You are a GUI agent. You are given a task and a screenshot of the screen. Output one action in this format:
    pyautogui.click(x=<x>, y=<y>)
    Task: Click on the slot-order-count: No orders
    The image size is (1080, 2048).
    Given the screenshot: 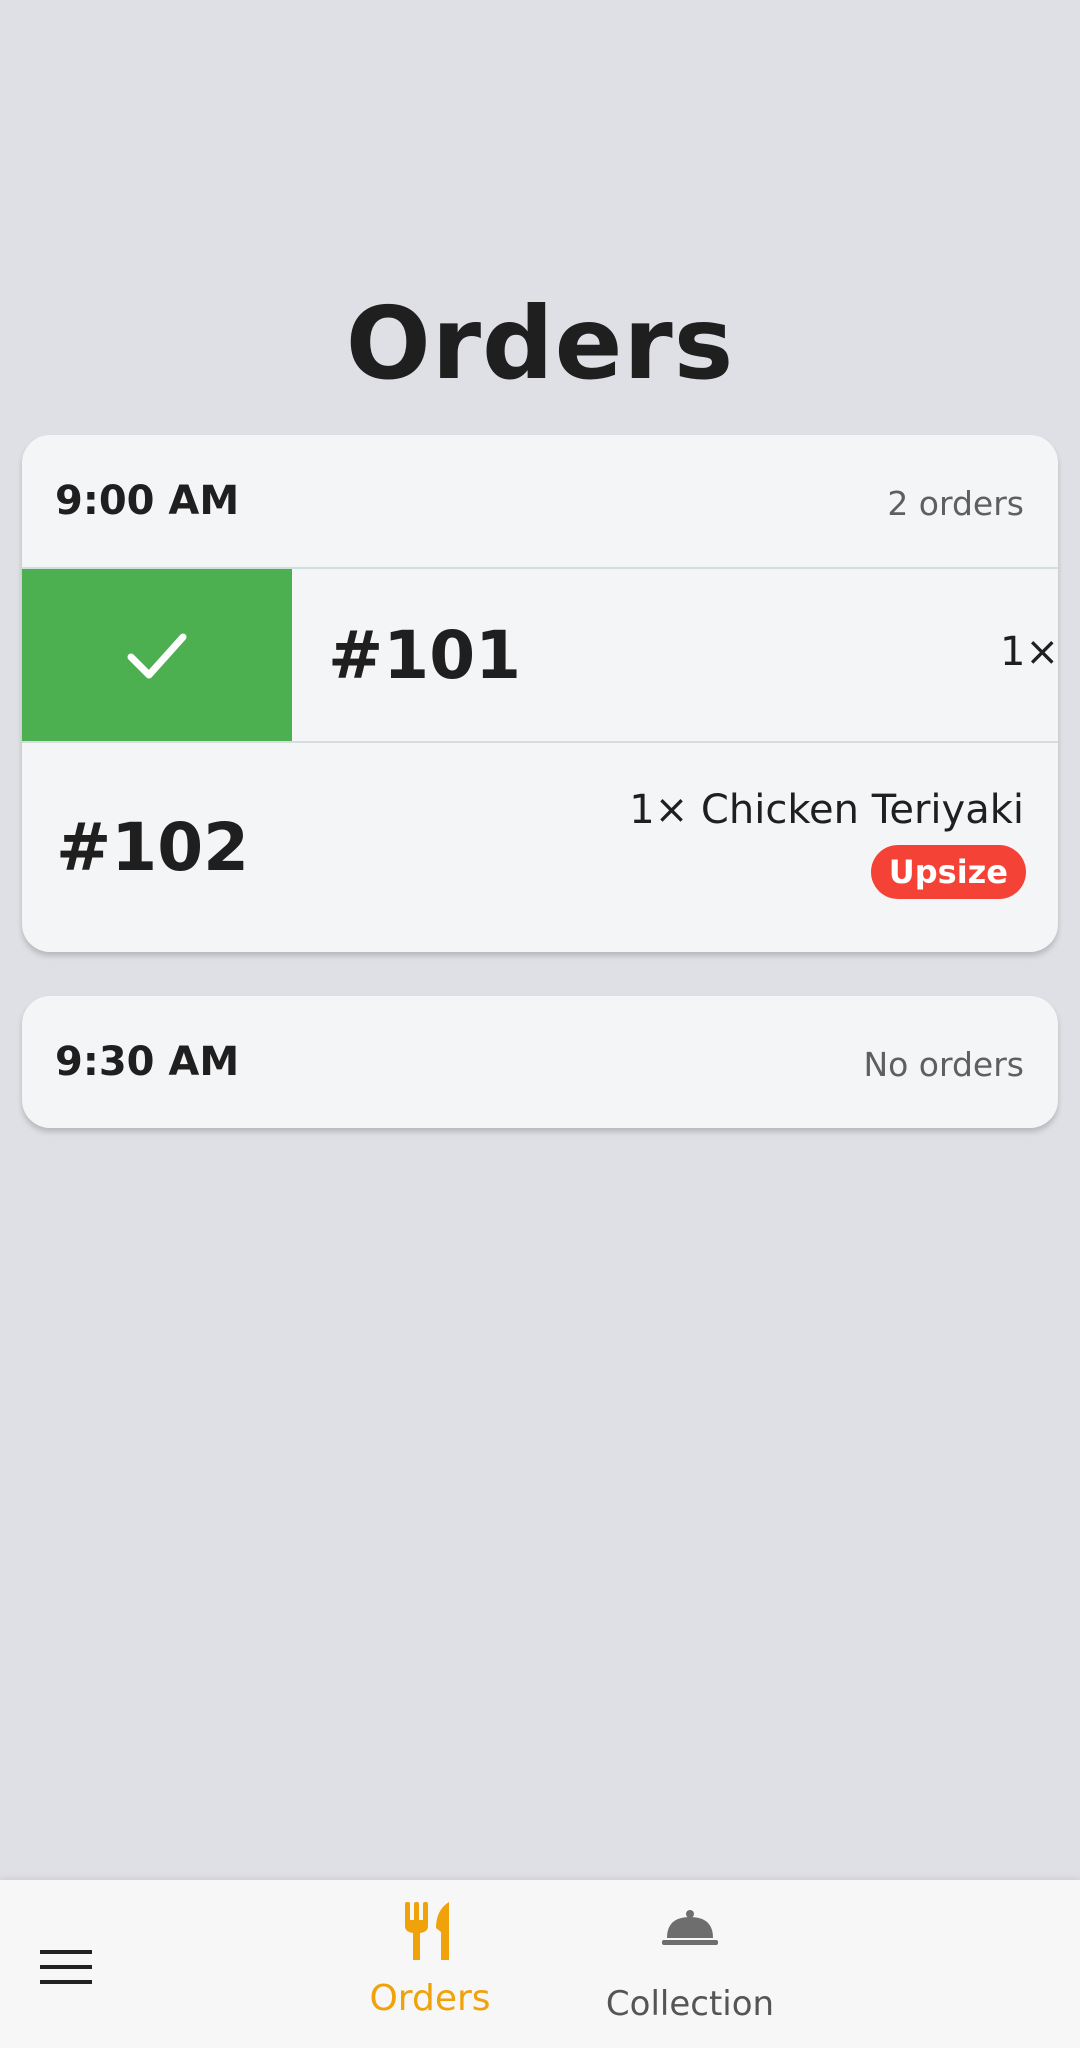 What is the action you would take?
    pyautogui.click(x=943, y=1064)
    